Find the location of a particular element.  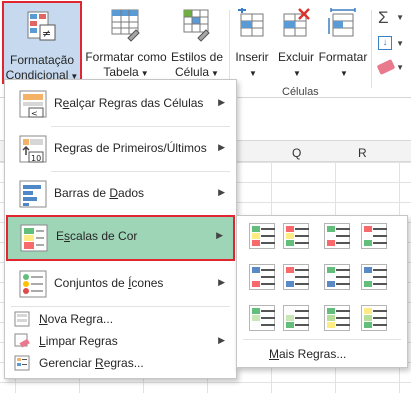

highlight-cells-rules-icon: < is located at coordinates (33, 104).